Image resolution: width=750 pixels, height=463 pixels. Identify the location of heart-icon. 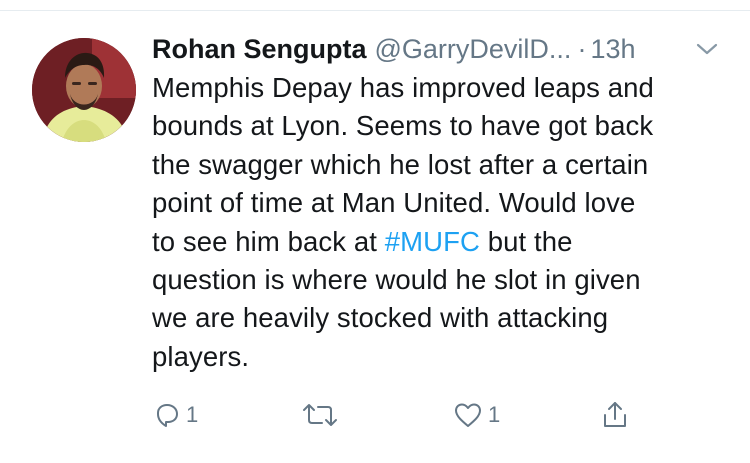
(468, 415).